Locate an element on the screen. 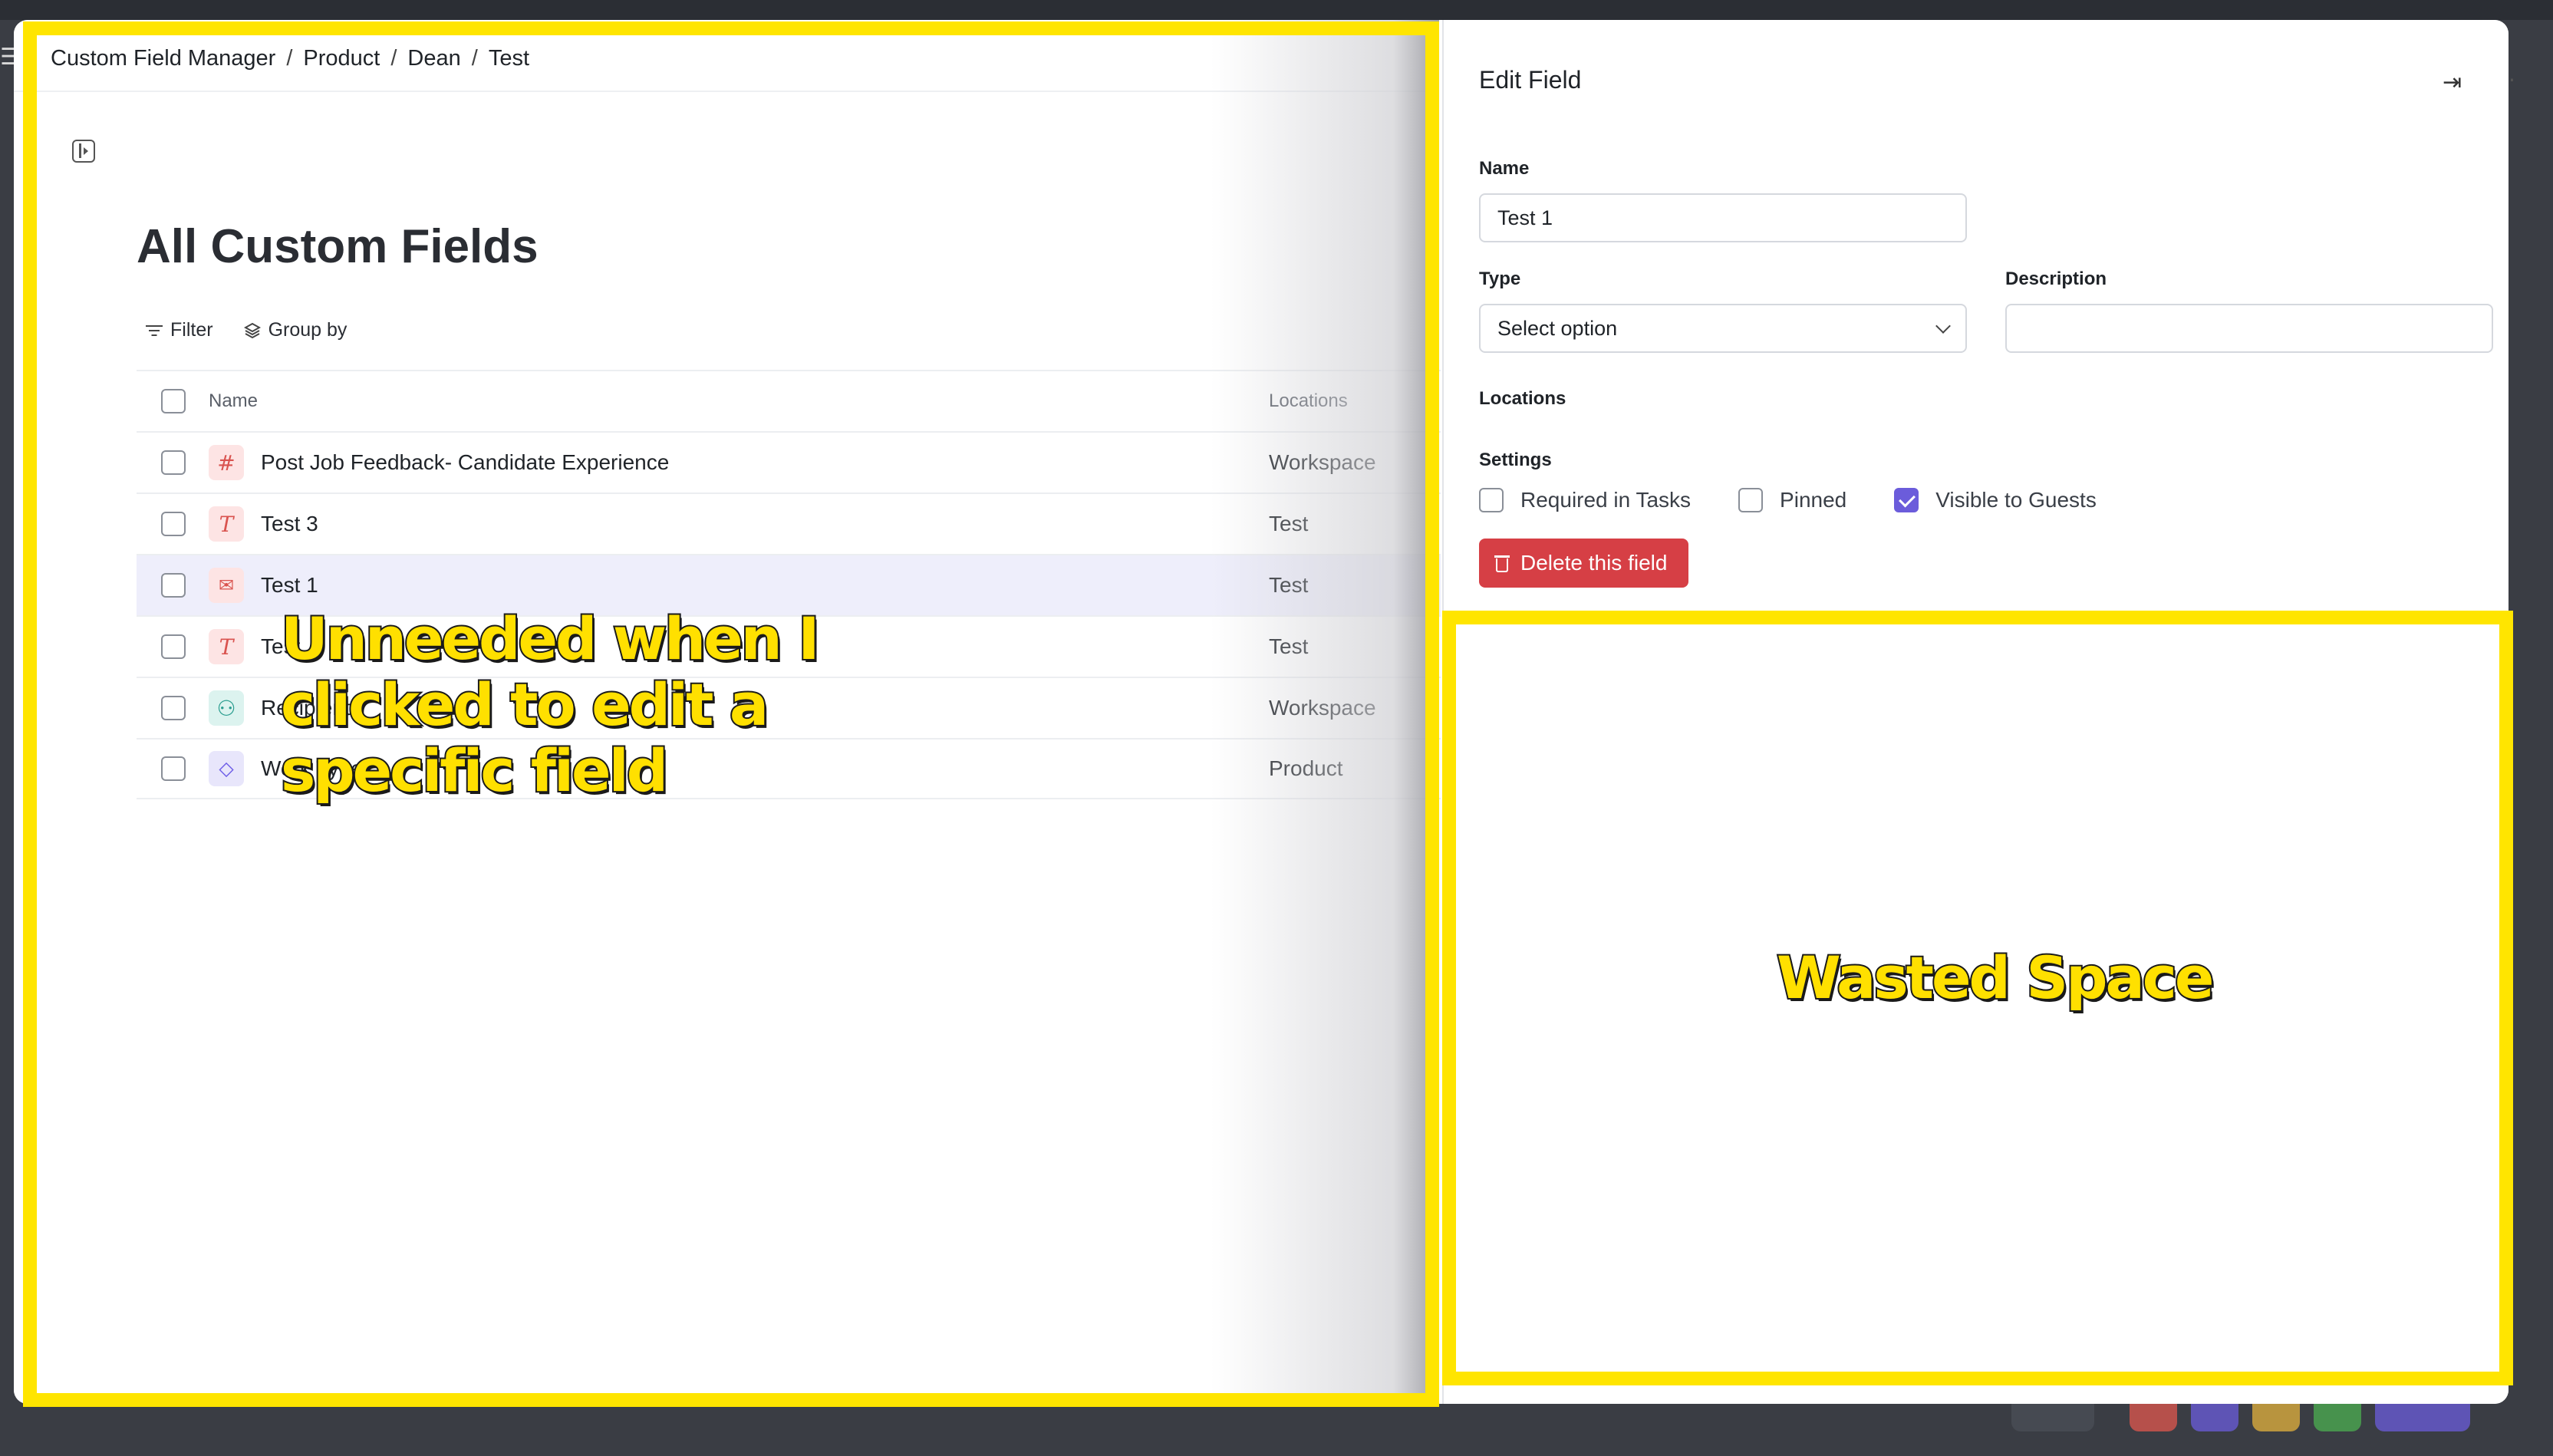  description-label: Description is located at coordinates (2056, 278).